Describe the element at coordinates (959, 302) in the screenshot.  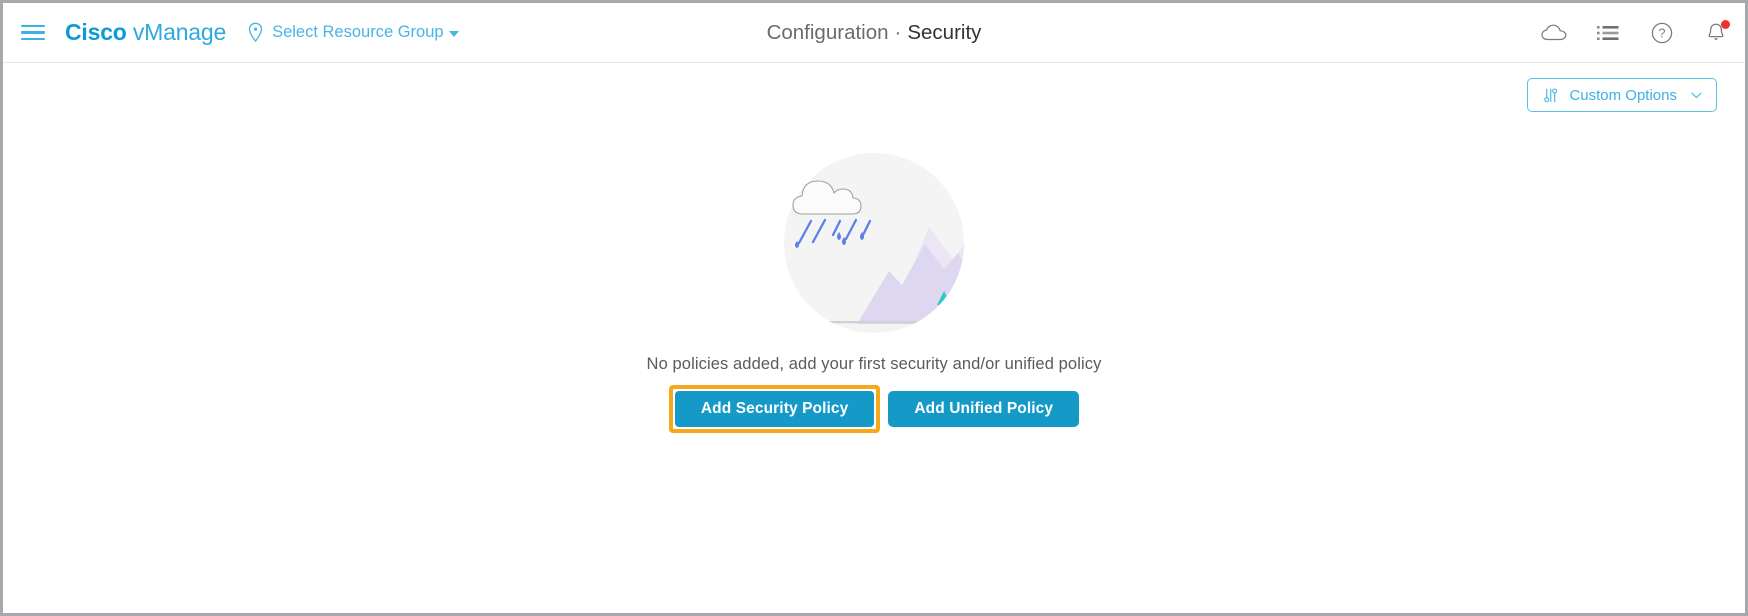
I see `pine-tree-right` at that location.